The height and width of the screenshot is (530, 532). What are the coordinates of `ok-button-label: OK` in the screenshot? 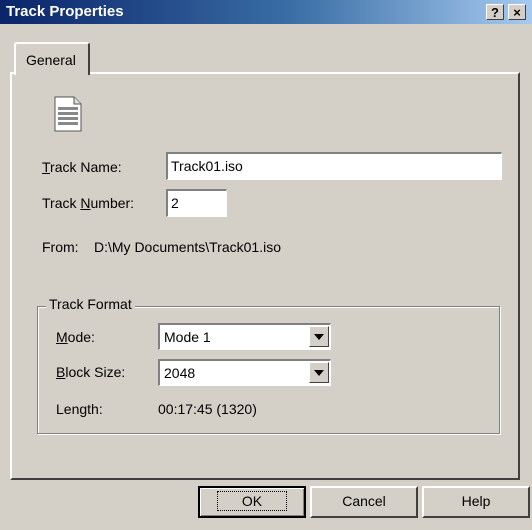 It's located at (252, 501).